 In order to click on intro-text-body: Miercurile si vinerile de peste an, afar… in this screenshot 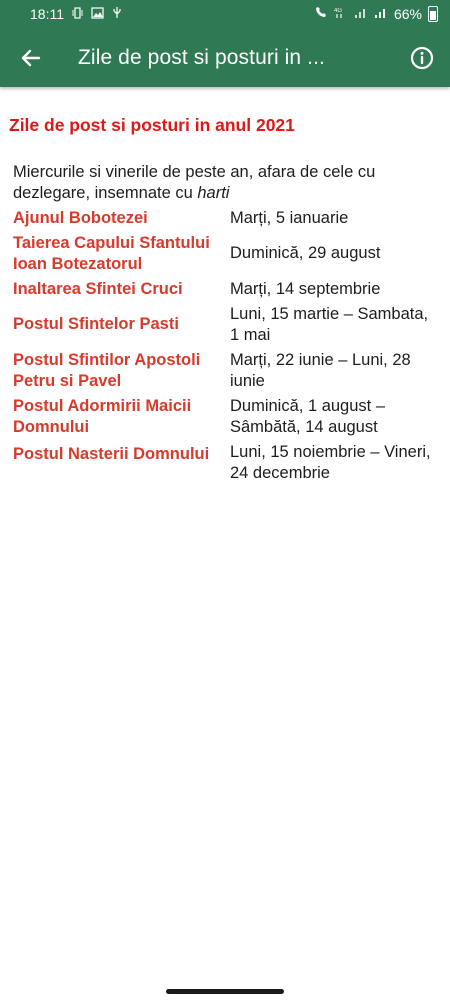, I will do `click(194, 182)`.